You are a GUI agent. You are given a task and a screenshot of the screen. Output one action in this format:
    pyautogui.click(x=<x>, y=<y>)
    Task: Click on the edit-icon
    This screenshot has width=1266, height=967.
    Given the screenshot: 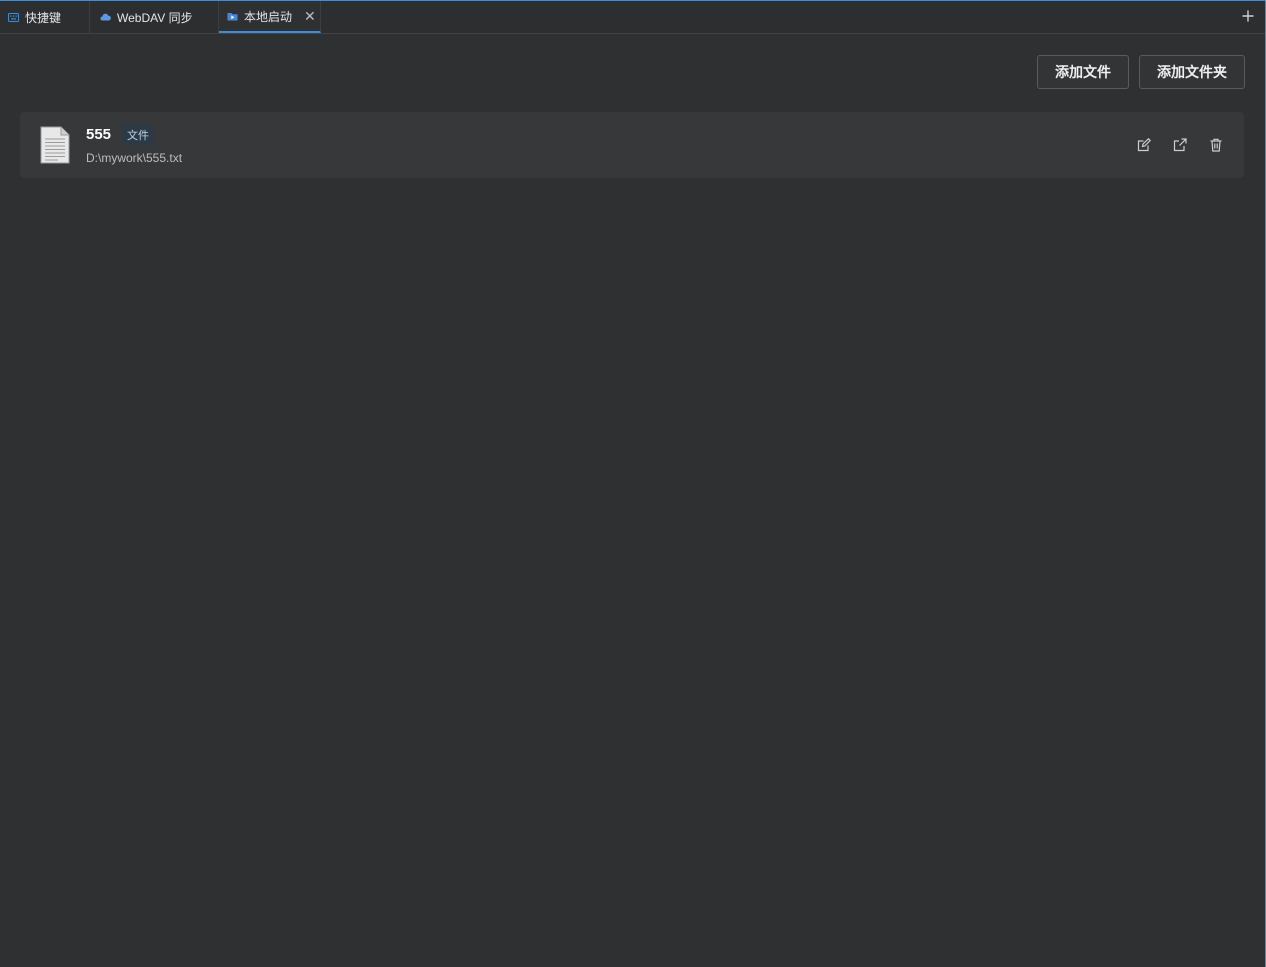 What is the action you would take?
    pyautogui.click(x=1144, y=145)
    